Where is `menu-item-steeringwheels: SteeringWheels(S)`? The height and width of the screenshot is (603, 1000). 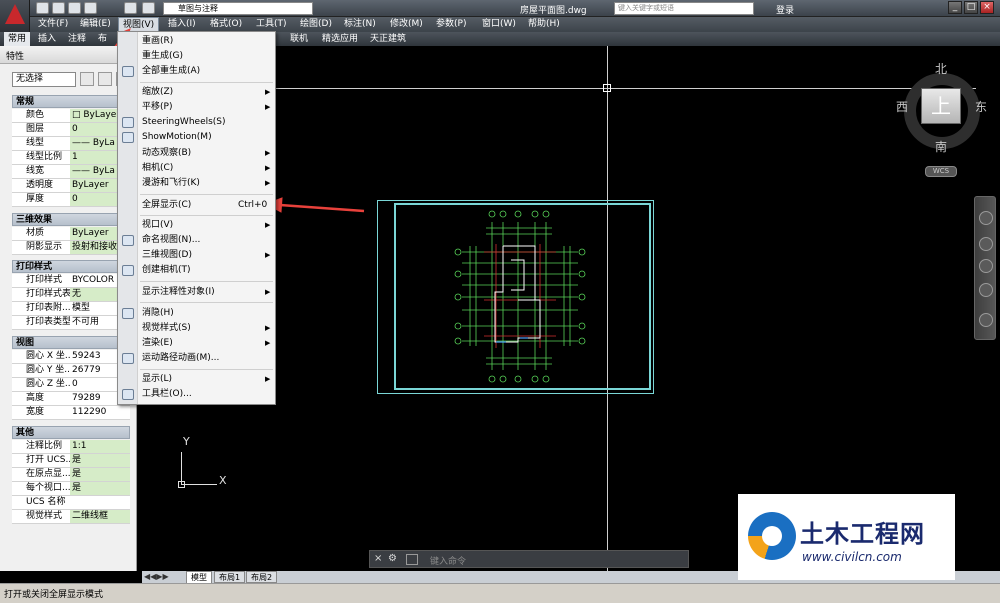
menu-item-steeringwheels: SteeringWheels(S) is located at coordinates (196, 122).